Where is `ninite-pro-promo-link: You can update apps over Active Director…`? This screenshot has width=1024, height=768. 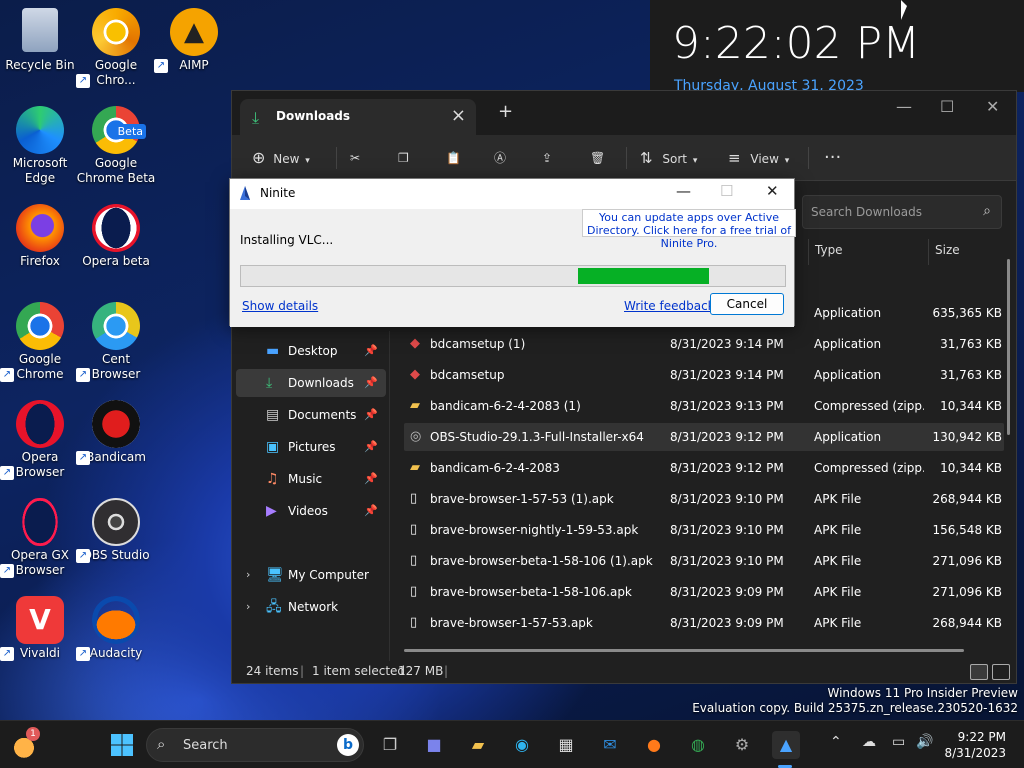 ninite-pro-promo-link: You can update apps over Active Director… is located at coordinates (689, 229).